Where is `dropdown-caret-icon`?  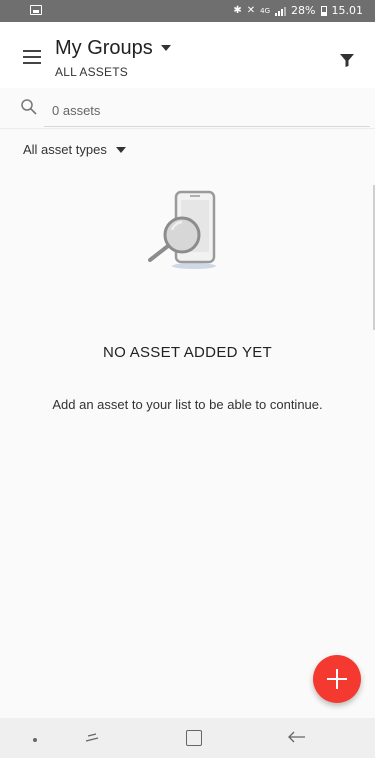
dropdown-caret-icon is located at coordinates (166, 48).